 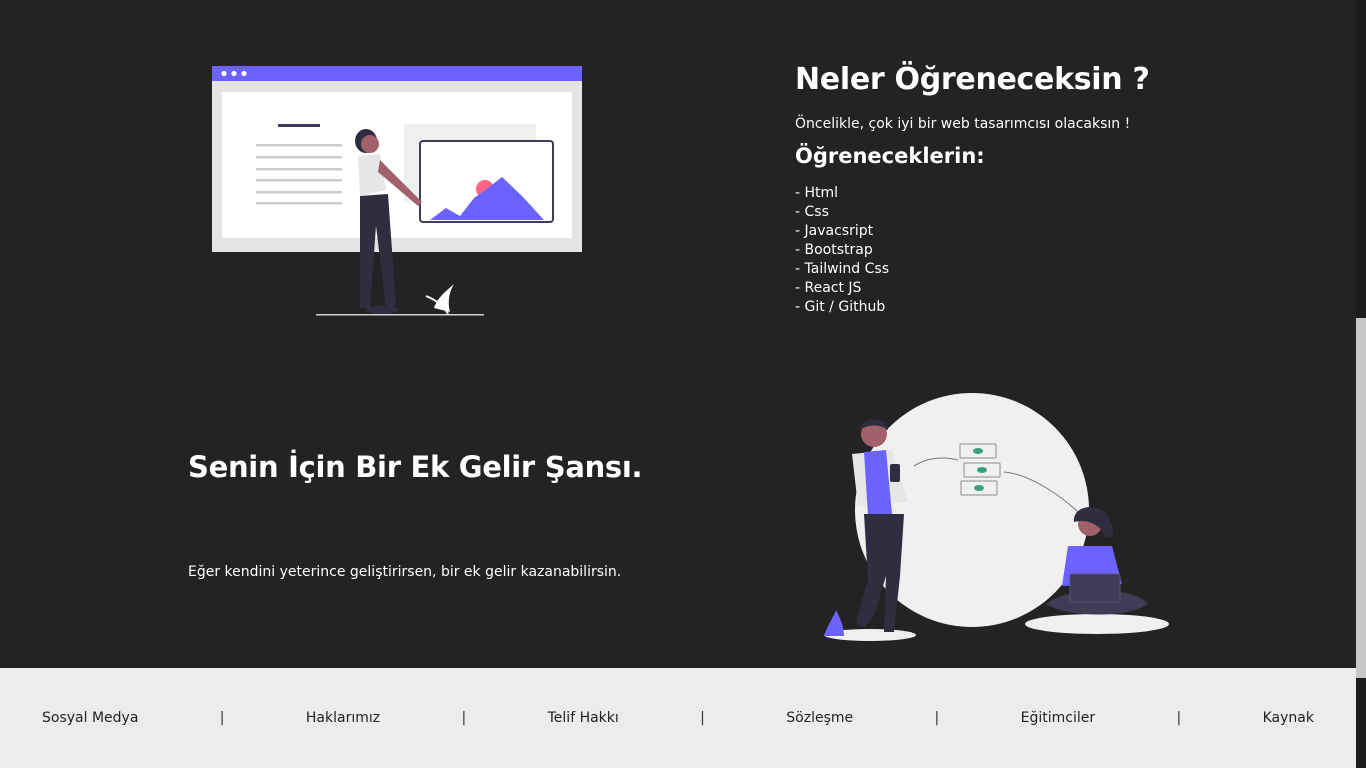 I want to click on footer-link-agreement: Sözleşme, so click(x=819, y=718).